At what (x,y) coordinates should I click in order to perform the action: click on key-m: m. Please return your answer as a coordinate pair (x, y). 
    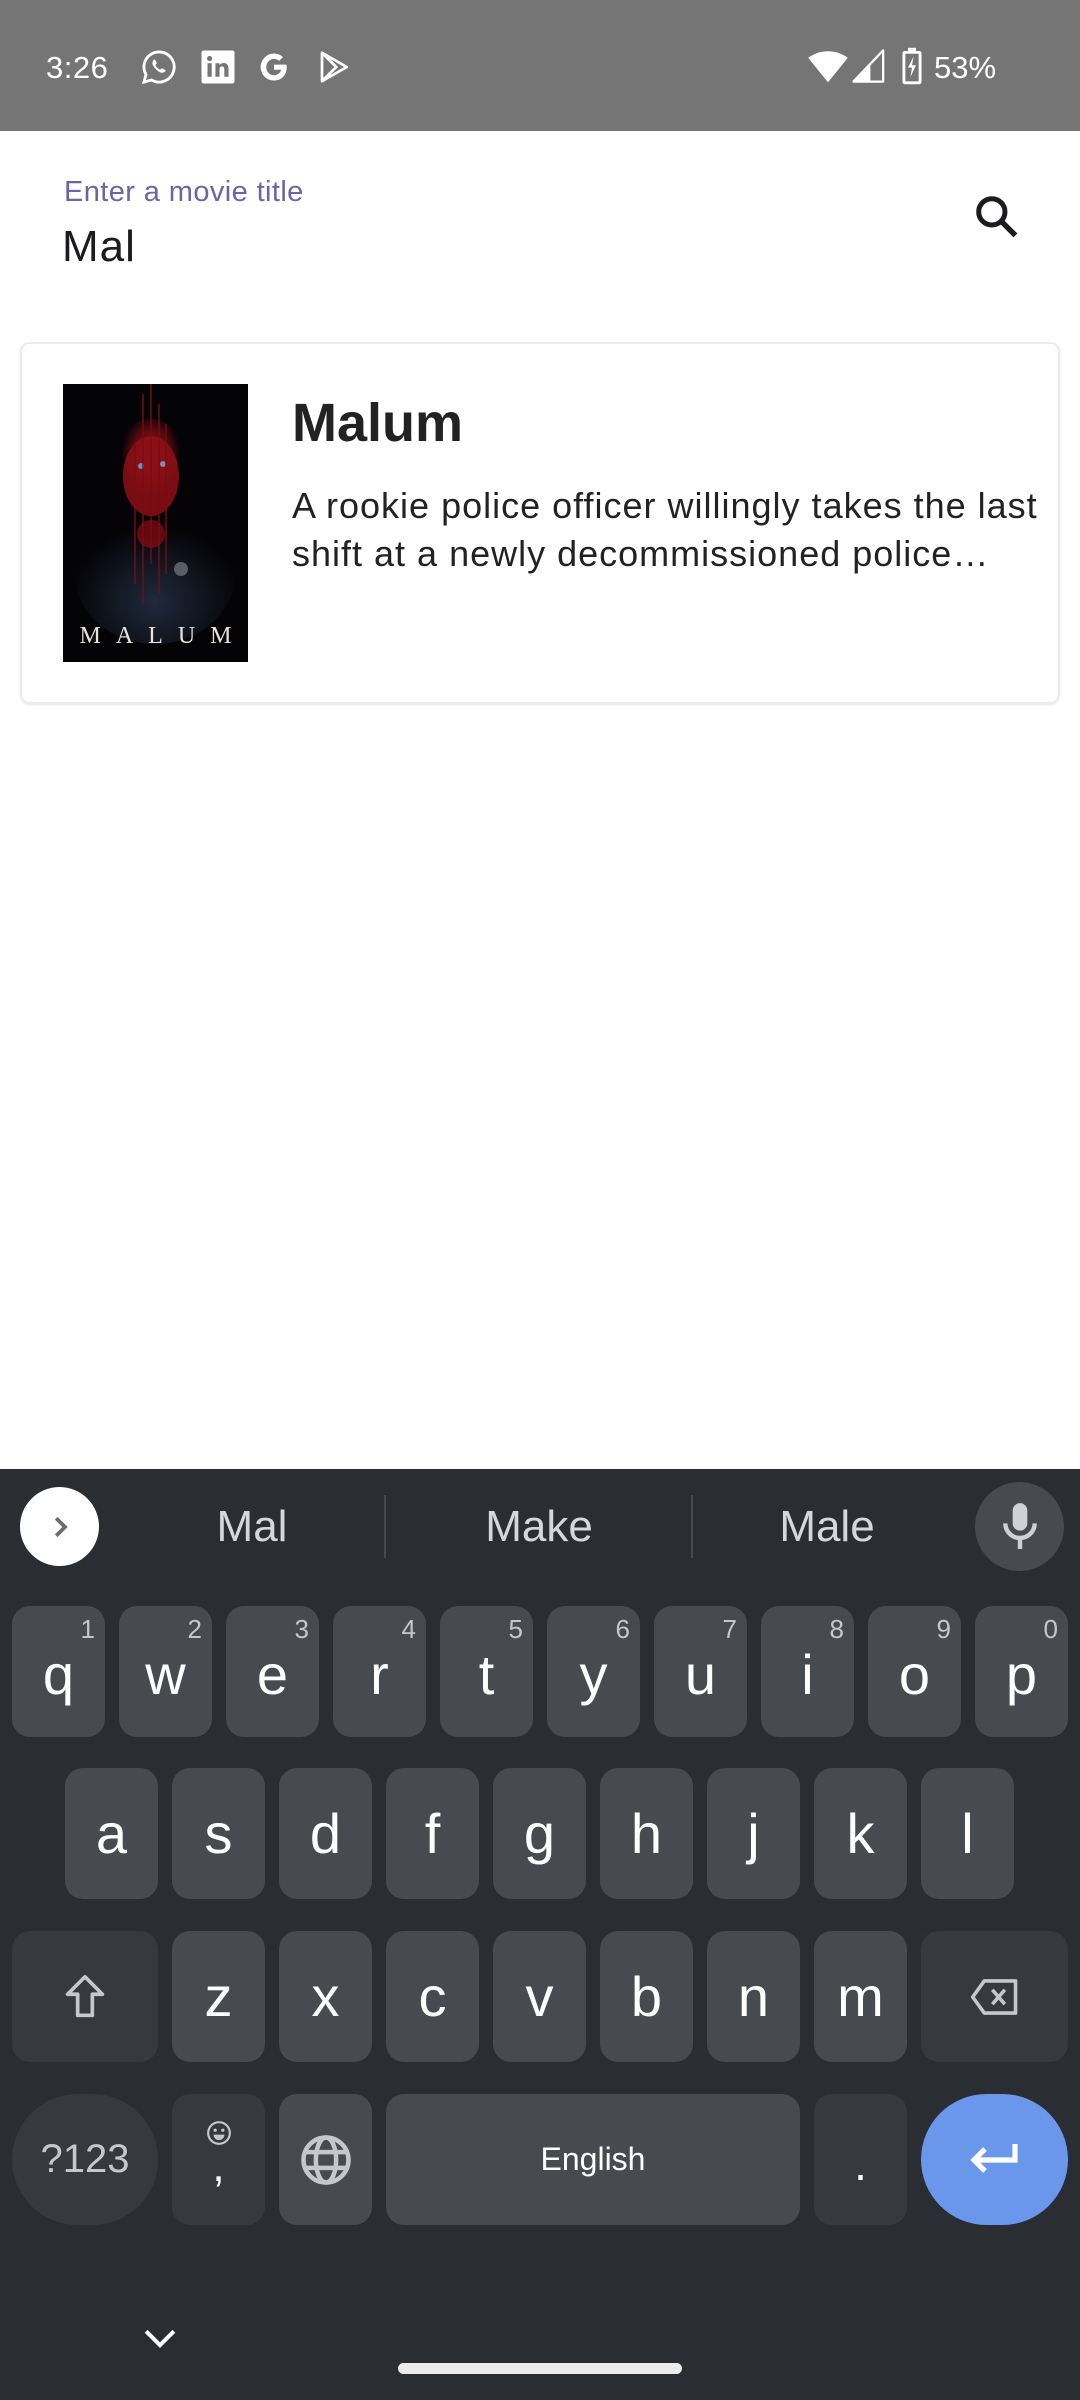
    Looking at the image, I should click on (860, 1996).